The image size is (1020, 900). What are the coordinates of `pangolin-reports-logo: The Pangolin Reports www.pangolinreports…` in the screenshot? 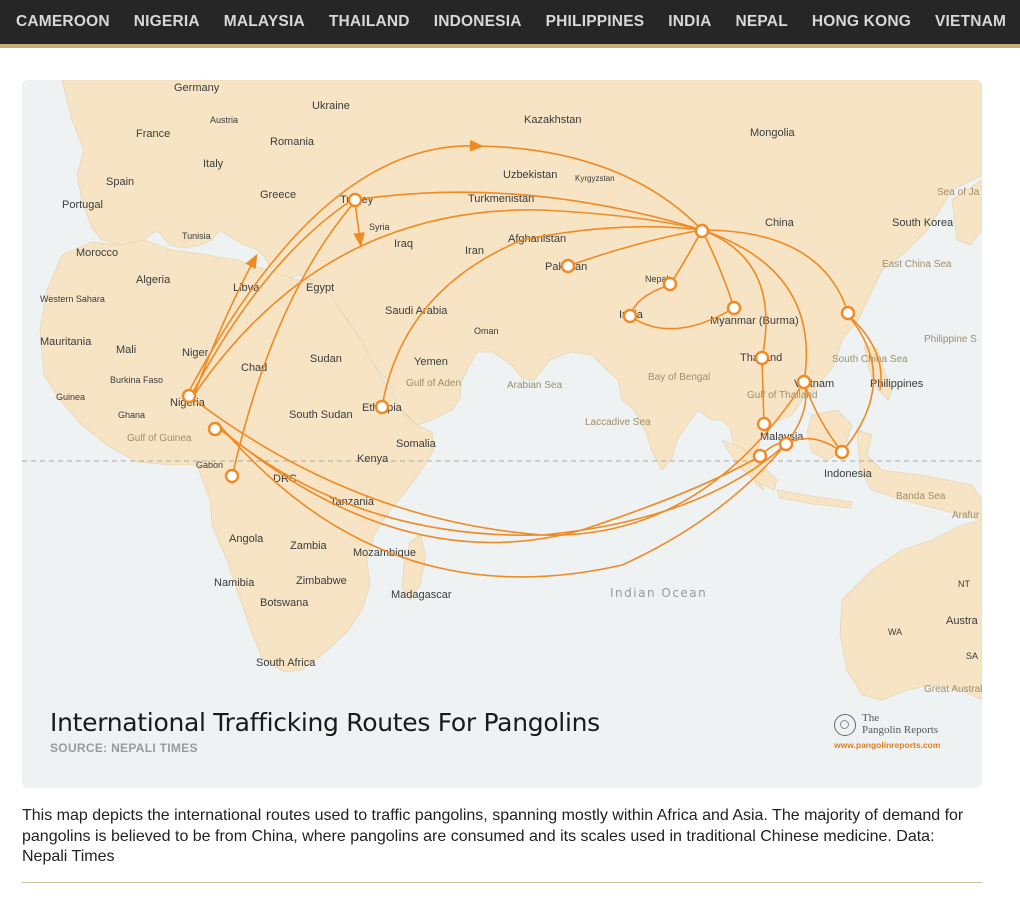 It's located at (904, 734).